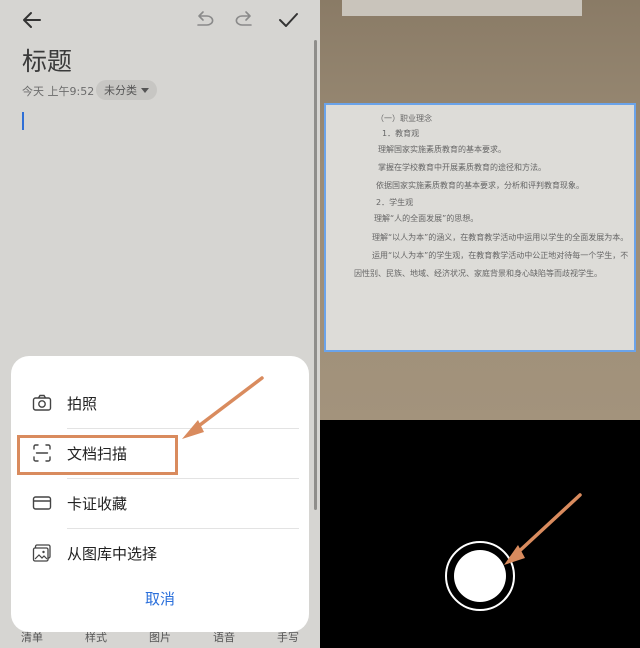 This screenshot has width=640, height=648. What do you see at coordinates (462, 167) in the screenshot?
I see `document-line: 掌握在学校教育中开展素质教育的途径和方法。` at bounding box center [462, 167].